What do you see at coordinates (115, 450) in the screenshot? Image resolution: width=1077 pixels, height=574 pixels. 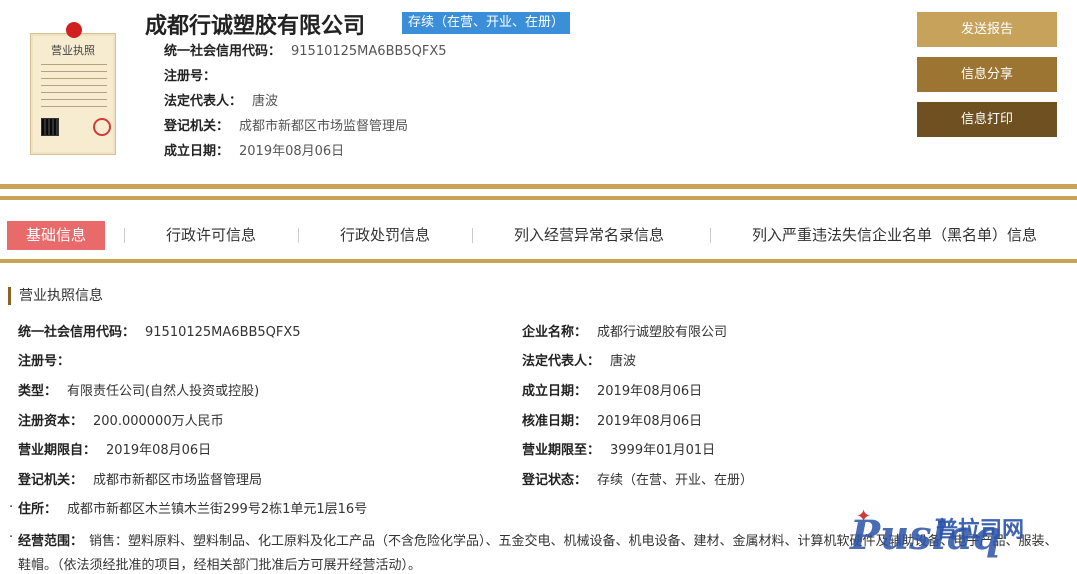 I see `field-term-from: 营业期限自： 2019年08月06日` at bounding box center [115, 450].